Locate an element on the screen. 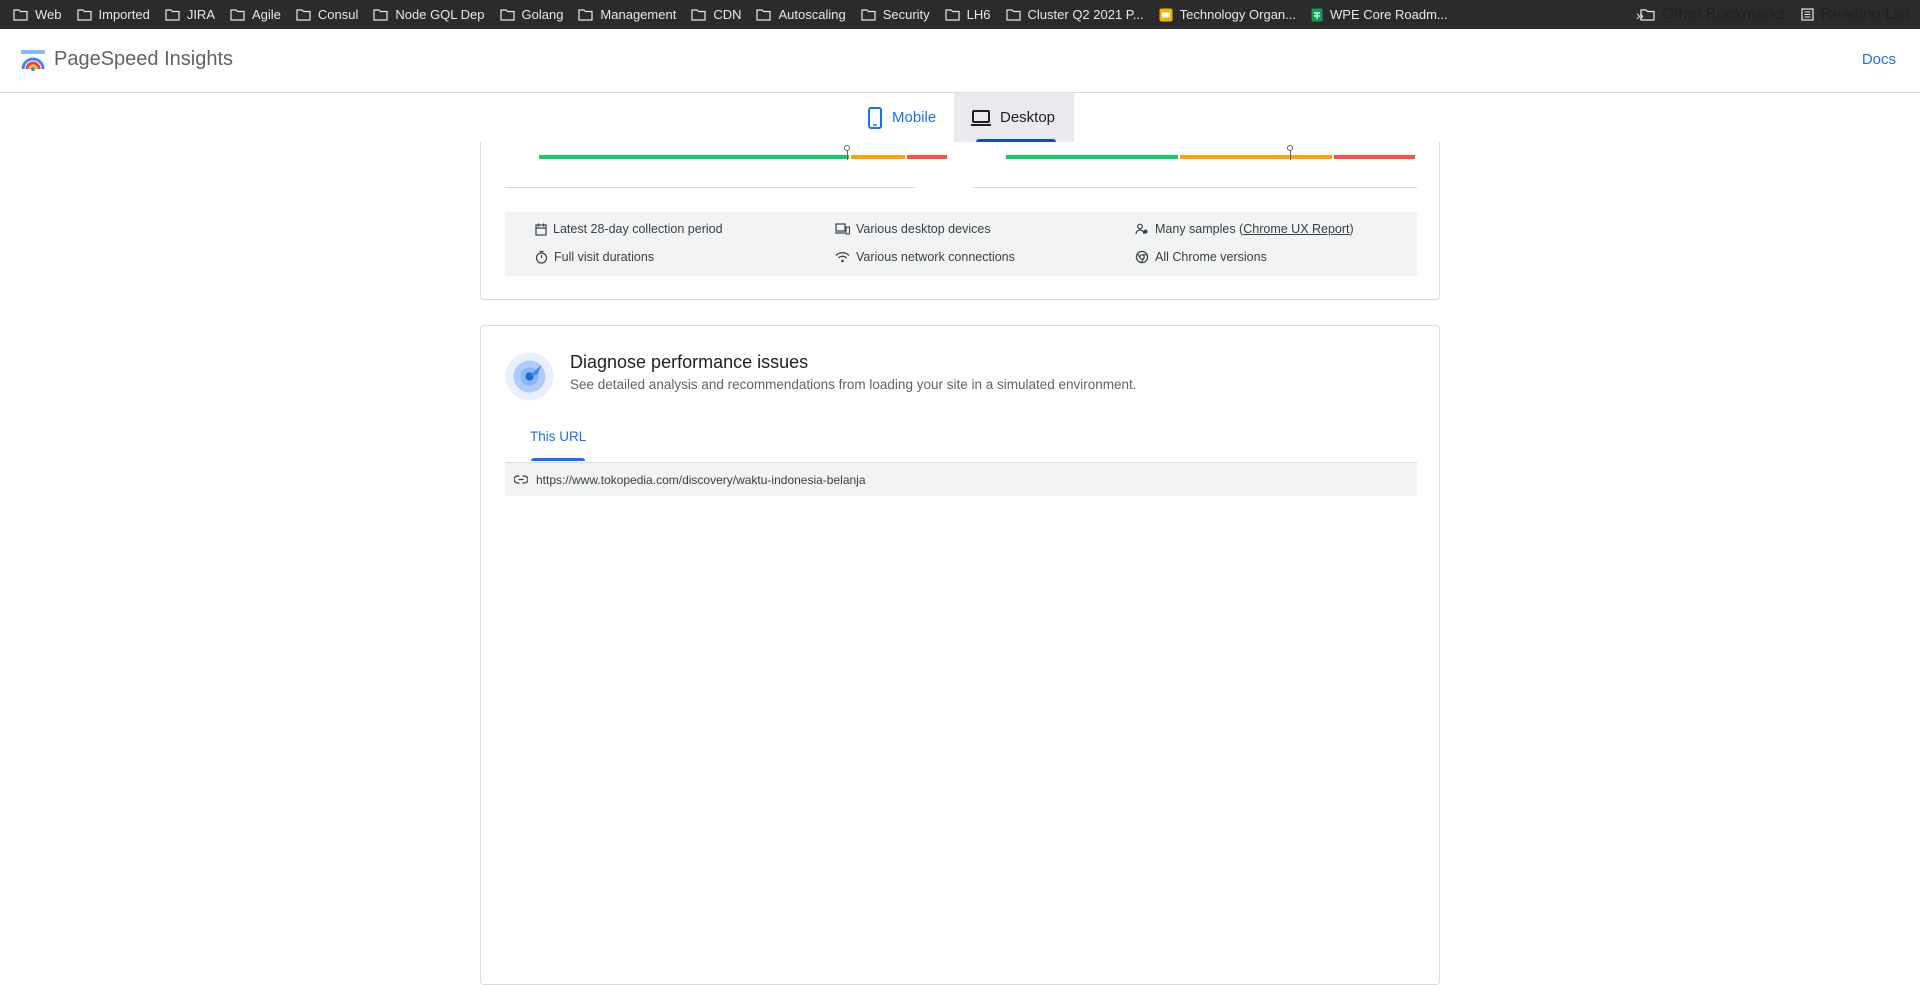 The width and height of the screenshot is (1920, 985). bookmark-item: Golang is located at coordinates (531, 14).